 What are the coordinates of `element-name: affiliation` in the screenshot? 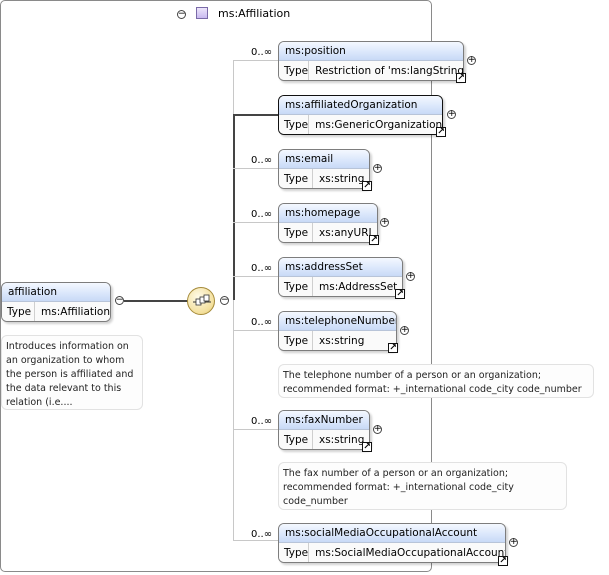 It's located at (56, 292).